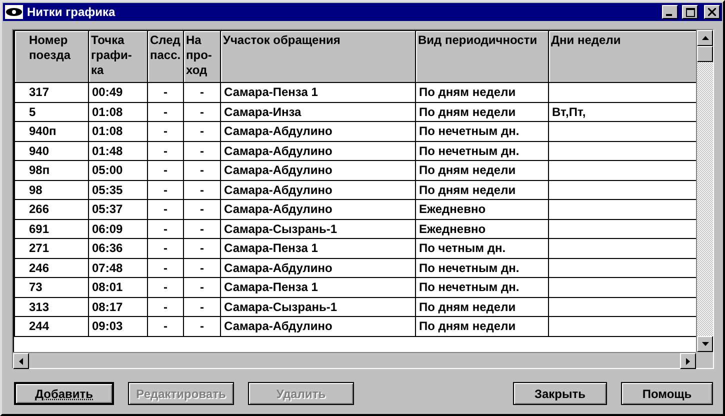 The width and height of the screenshot is (725, 416). Describe the element at coordinates (622, 56) in the screenshot. I see `column-header: Дни недели` at that location.